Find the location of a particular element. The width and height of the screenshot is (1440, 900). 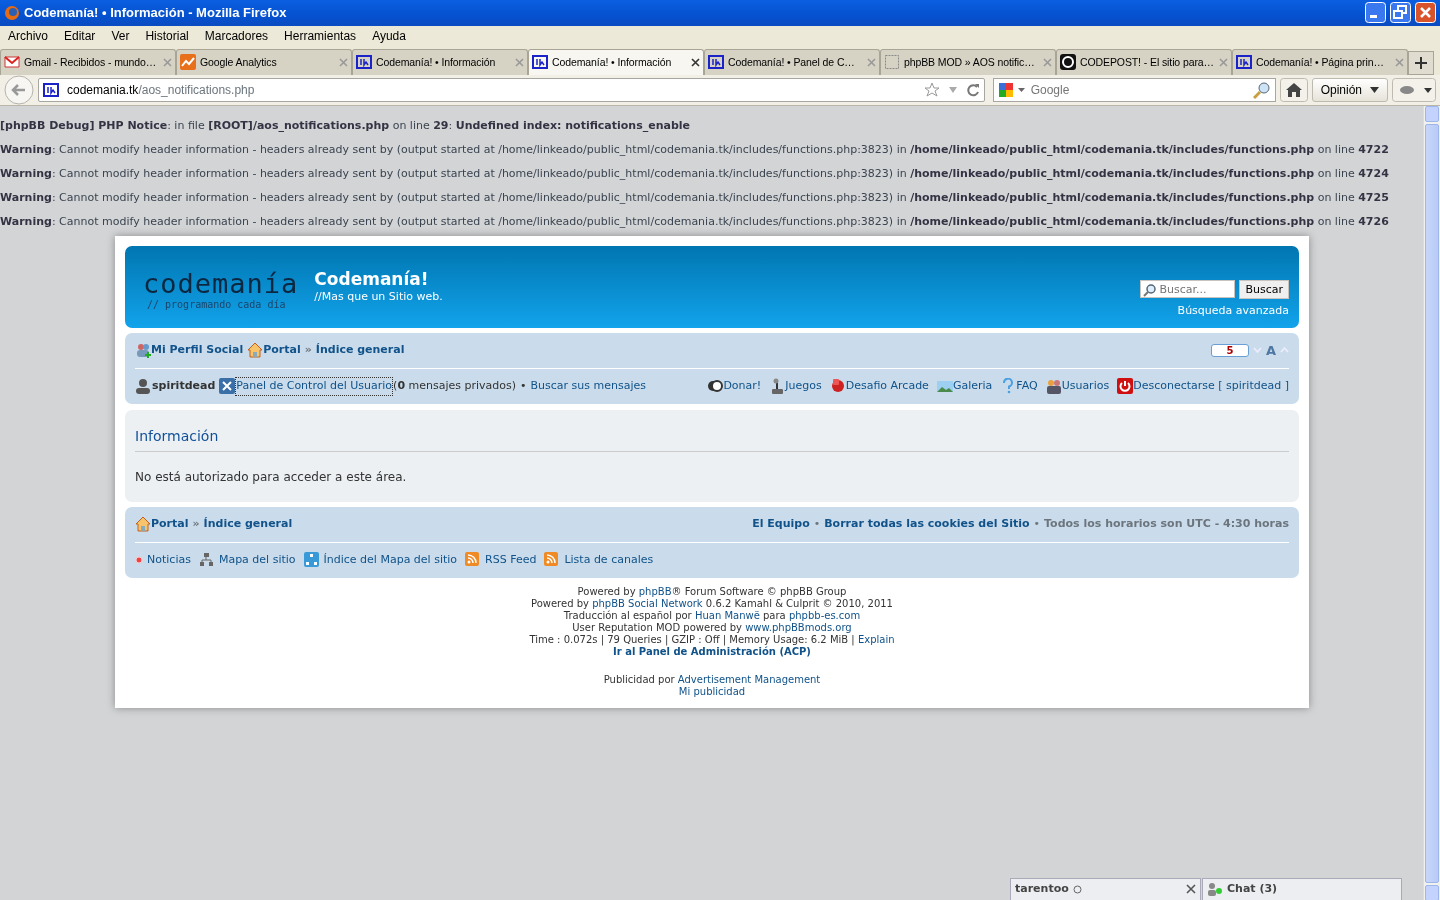

profile-icon is located at coordinates (143, 350).